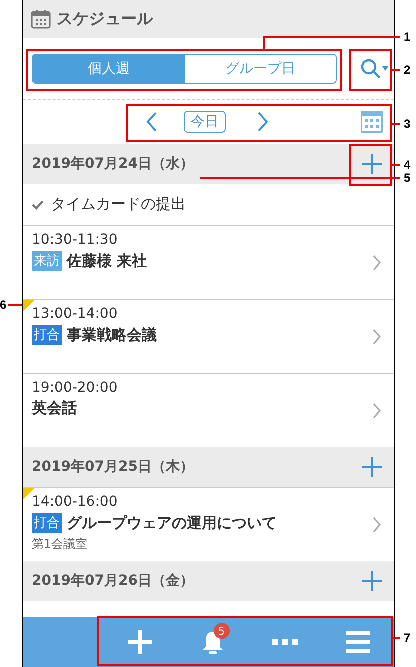 This screenshot has width=416, height=667. Describe the element at coordinates (407, 37) in the screenshot. I see `callout-number: 1` at that location.